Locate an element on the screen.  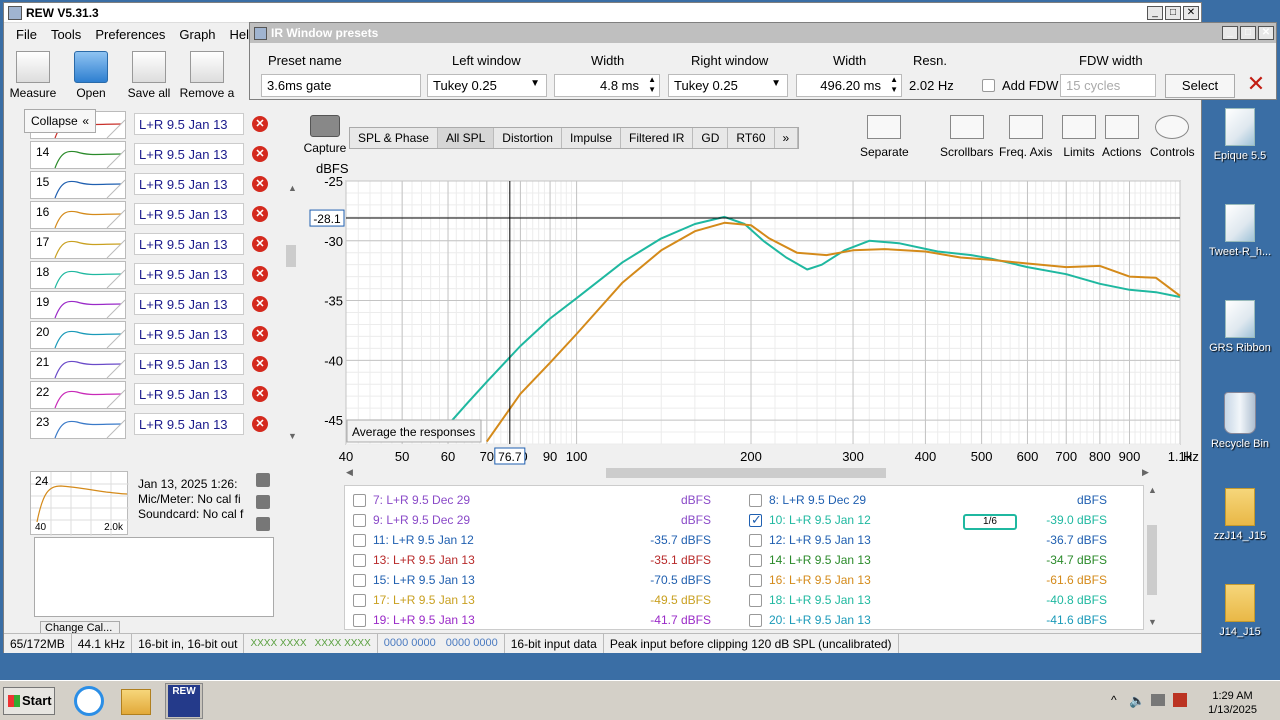
tab-filtered-ir: Filtered IR is located at coordinates (657, 138).